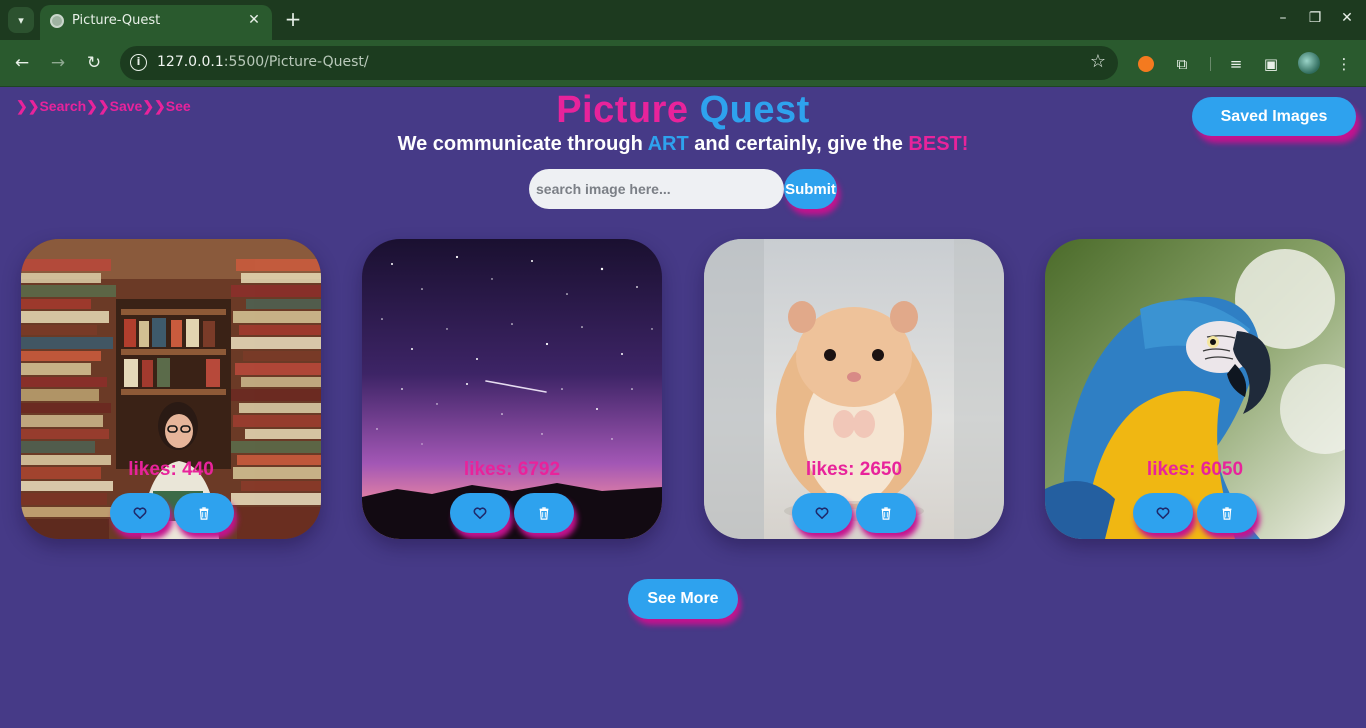  What do you see at coordinates (21, 20) in the screenshot?
I see `tab-search-chevron-icon: ▾` at bounding box center [21, 20].